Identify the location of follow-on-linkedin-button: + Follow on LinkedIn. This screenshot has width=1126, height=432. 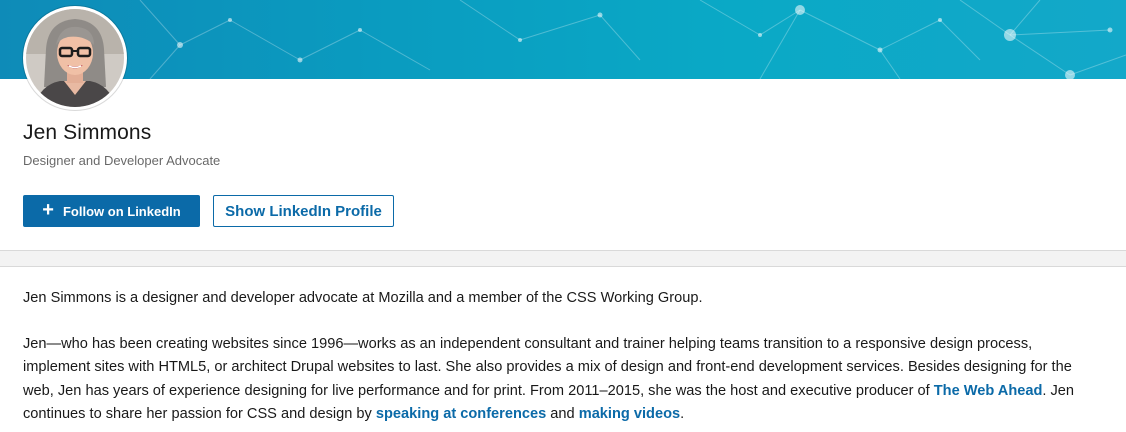
(111, 211).